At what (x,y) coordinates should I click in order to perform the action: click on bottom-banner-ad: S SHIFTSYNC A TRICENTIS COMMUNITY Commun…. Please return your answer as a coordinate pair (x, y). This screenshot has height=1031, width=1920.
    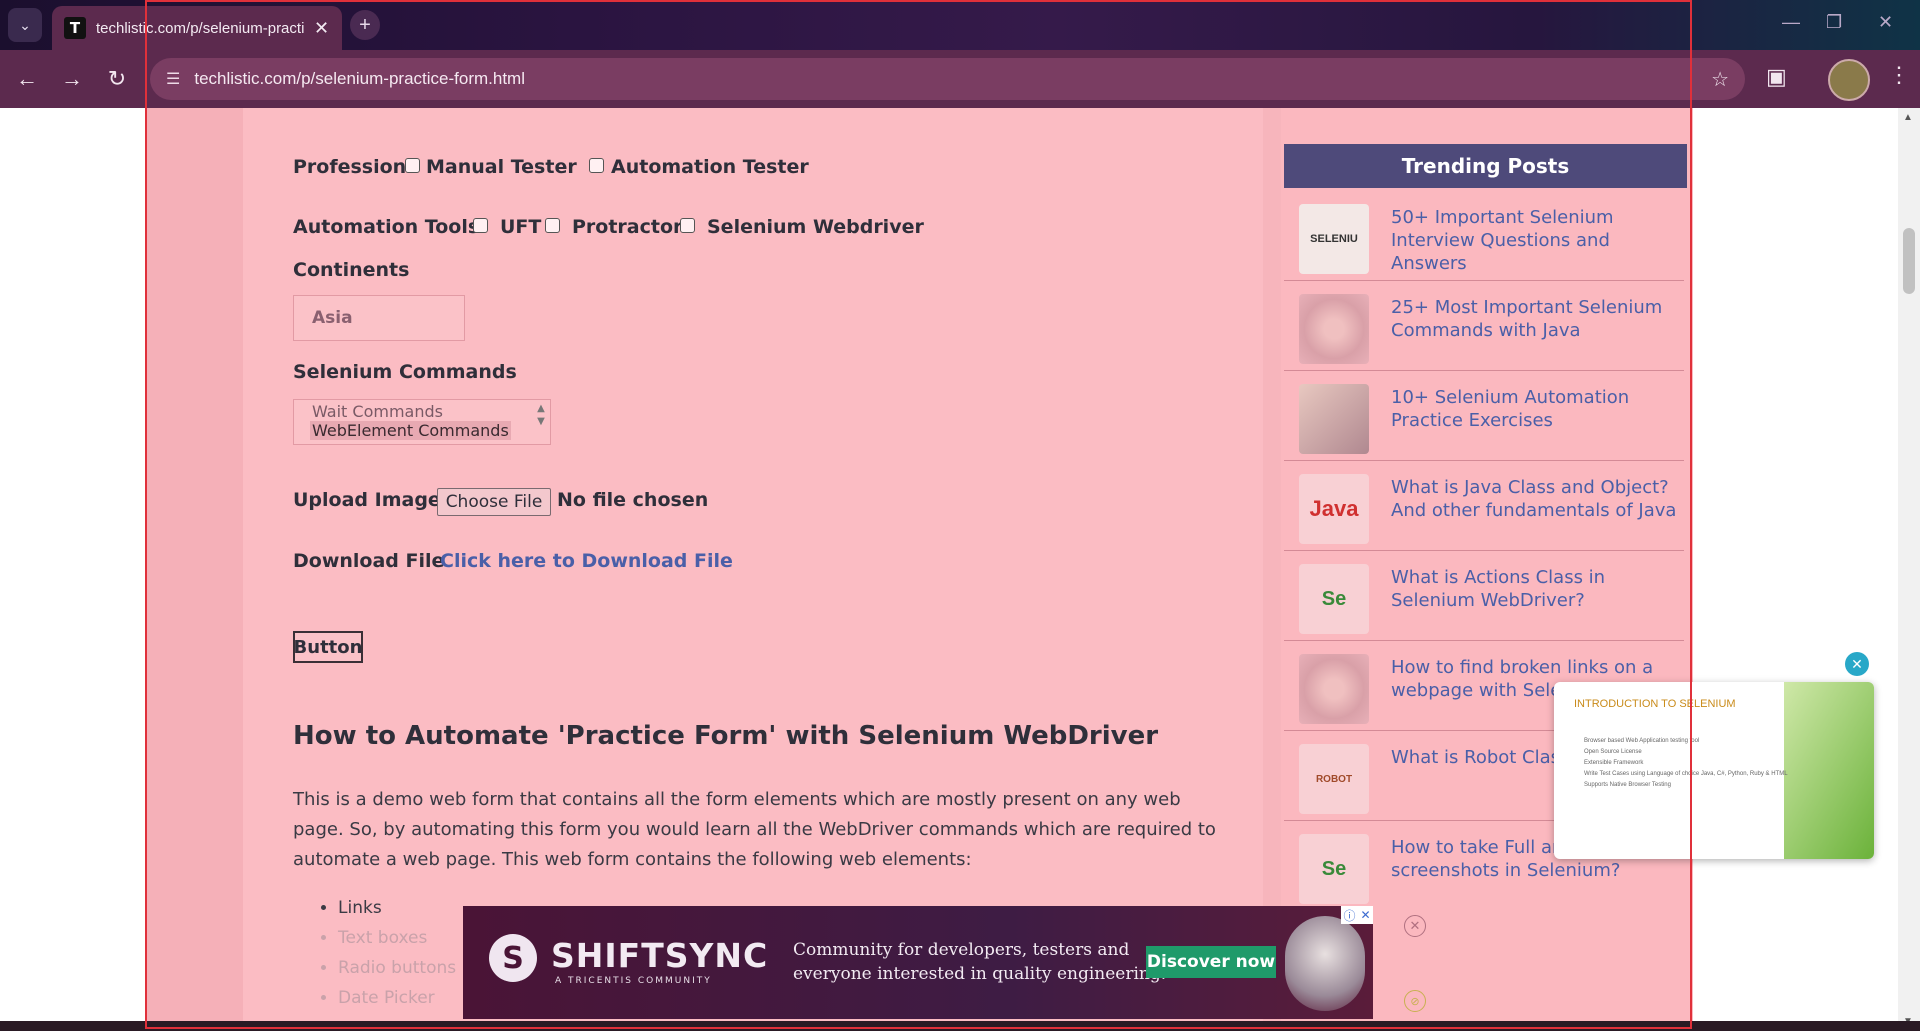
    Looking at the image, I should click on (918, 962).